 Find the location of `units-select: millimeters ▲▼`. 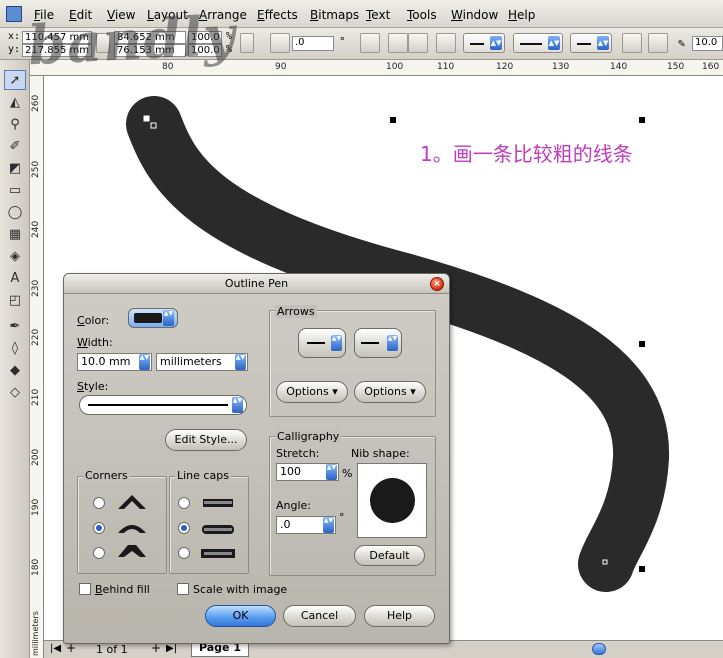

units-select: millimeters ▲▼ is located at coordinates (202, 362).